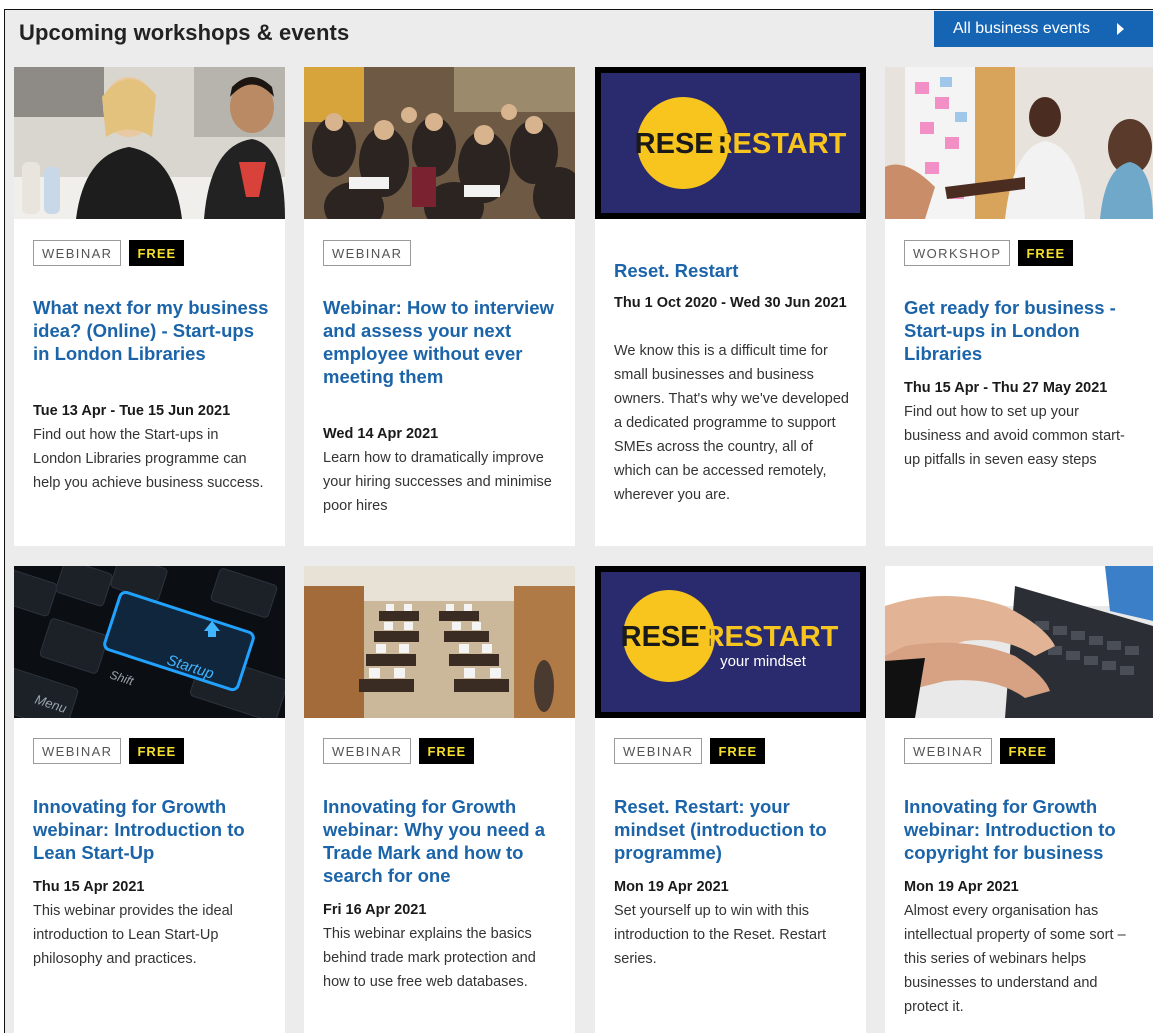 This screenshot has width=1153, height=1033. I want to click on all-business-events-label: All business events, so click(1021, 28).